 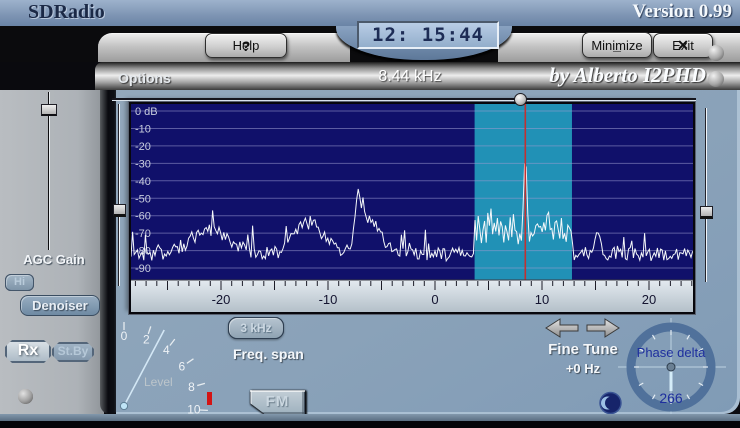 I want to click on arrow-right-icon, so click(x=603, y=328).